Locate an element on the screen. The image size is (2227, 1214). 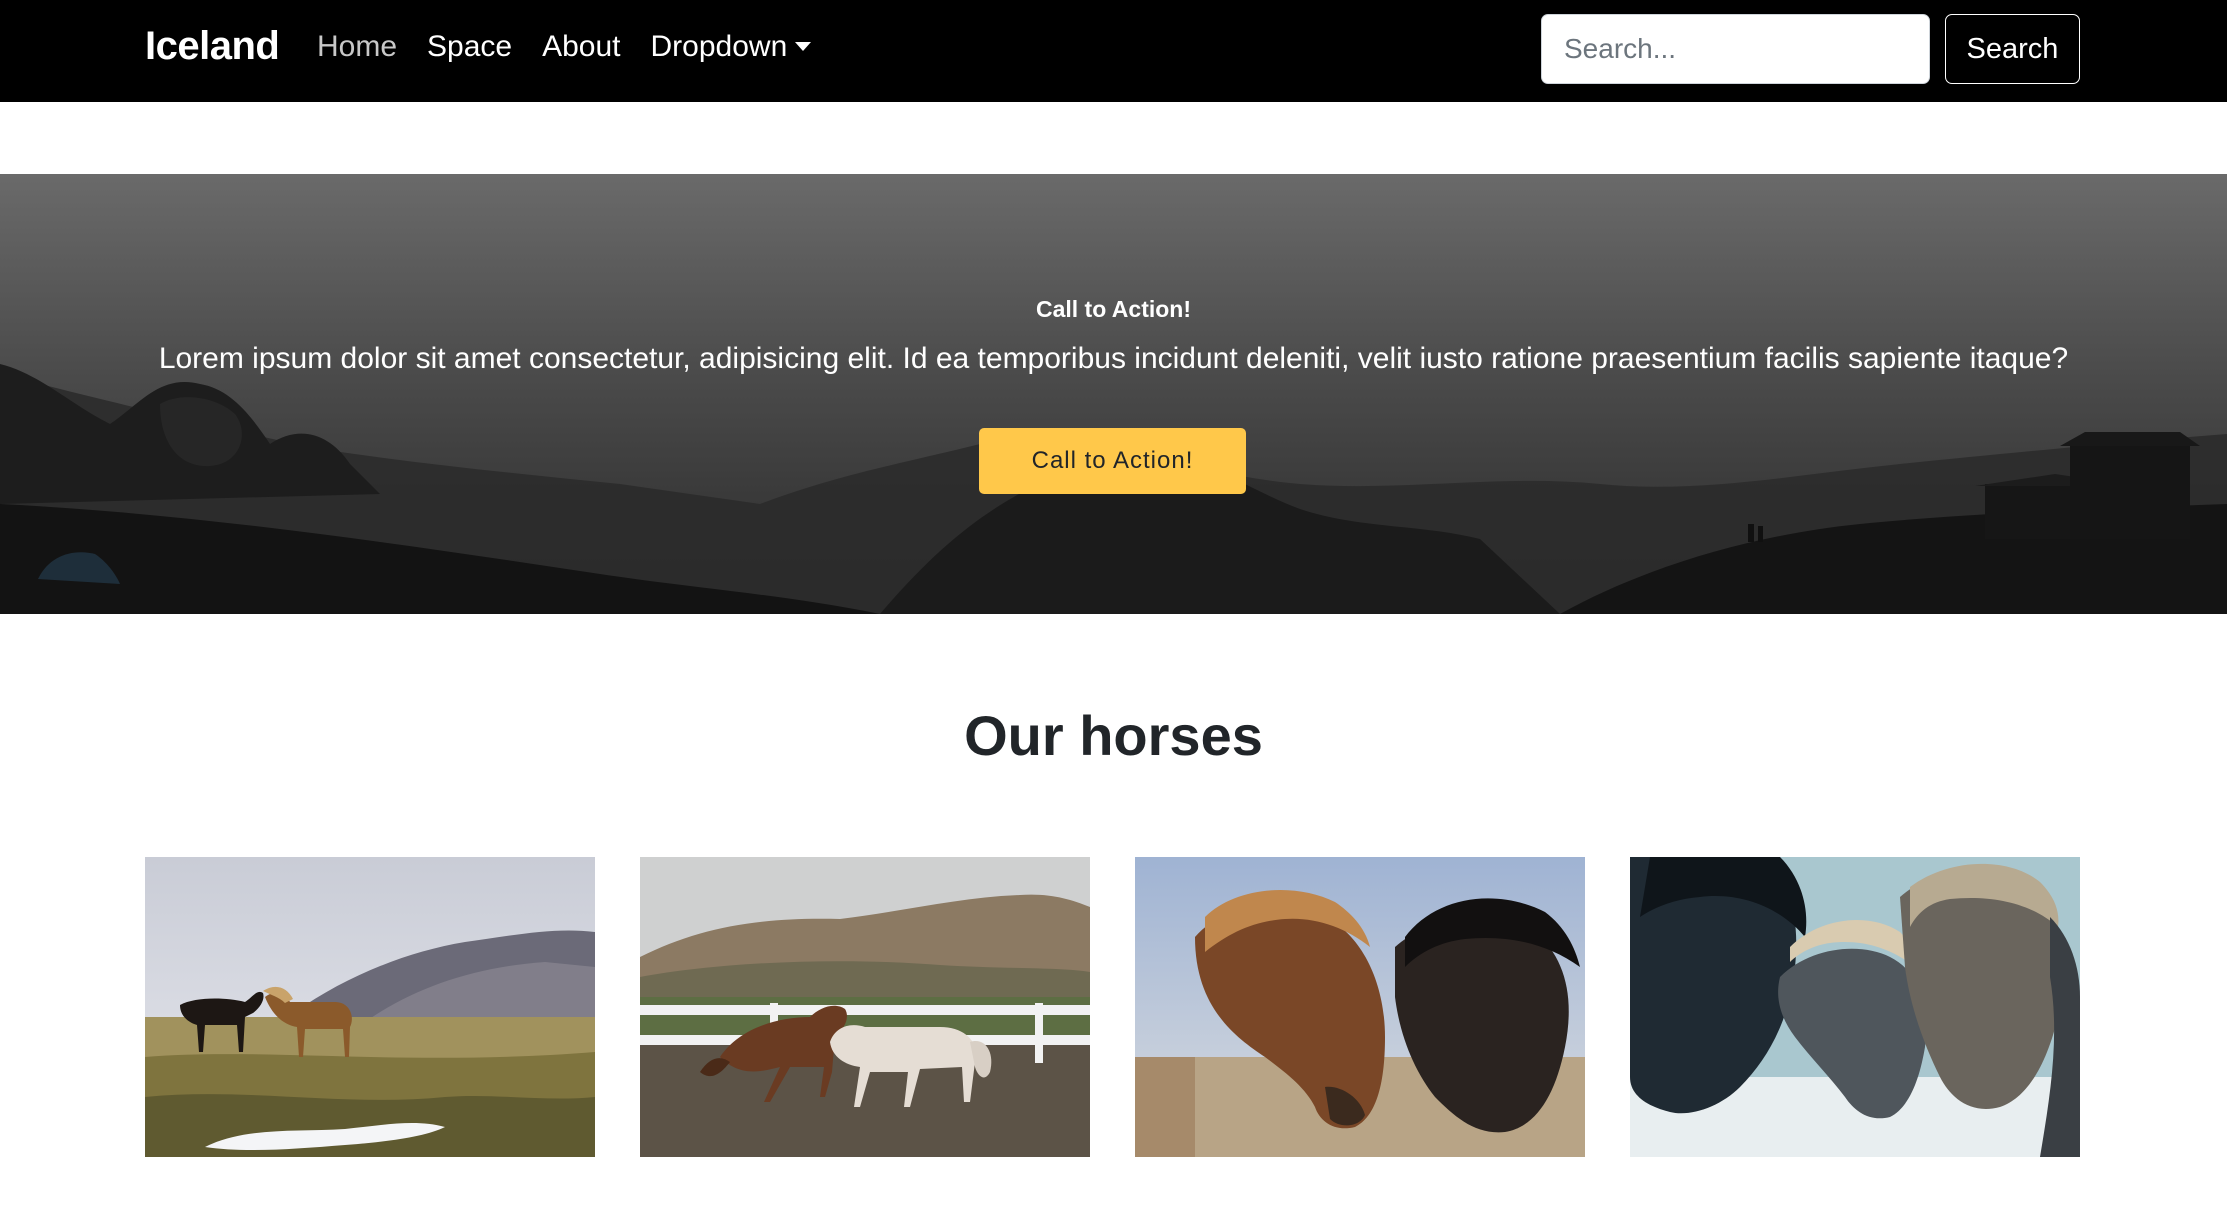
horse-photo-closeup is located at coordinates (1360, 1007).